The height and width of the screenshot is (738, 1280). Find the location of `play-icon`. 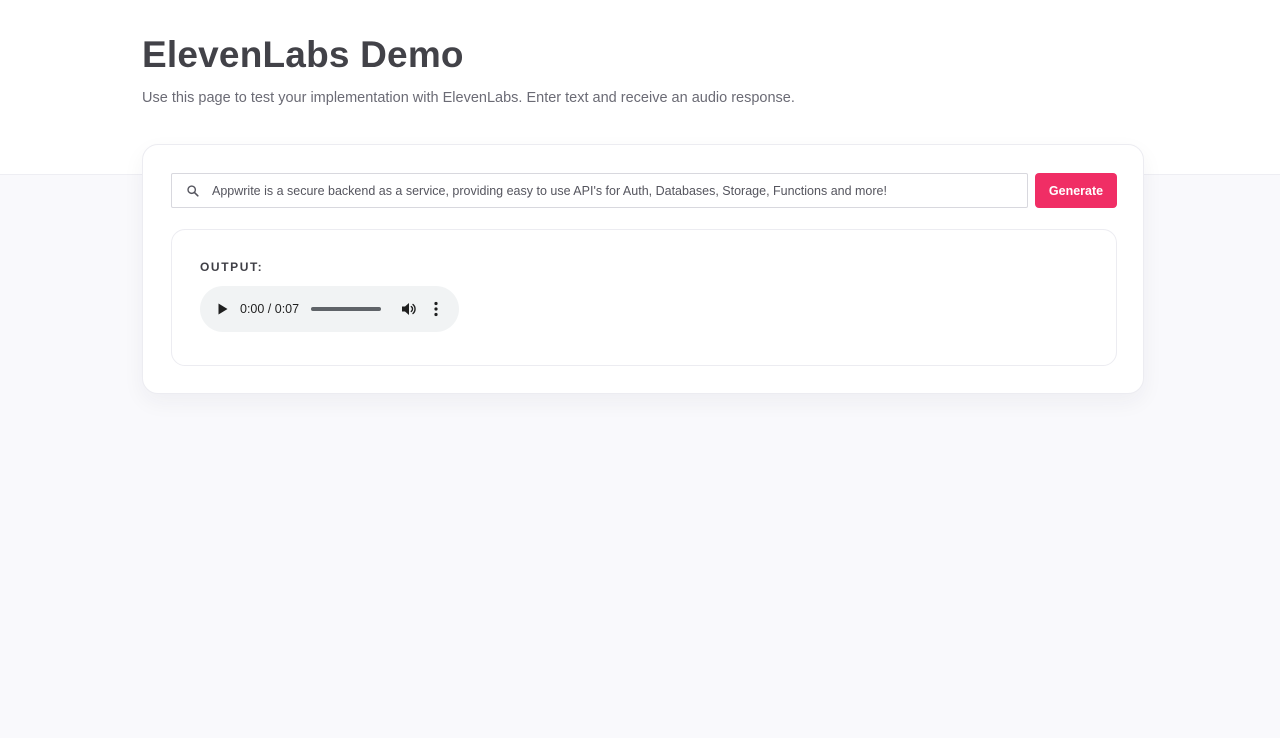

play-icon is located at coordinates (223, 309).